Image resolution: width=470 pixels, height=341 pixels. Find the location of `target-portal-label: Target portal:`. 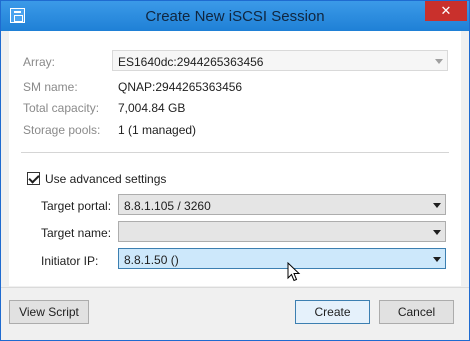

target-portal-label: Target portal: is located at coordinates (76, 206).